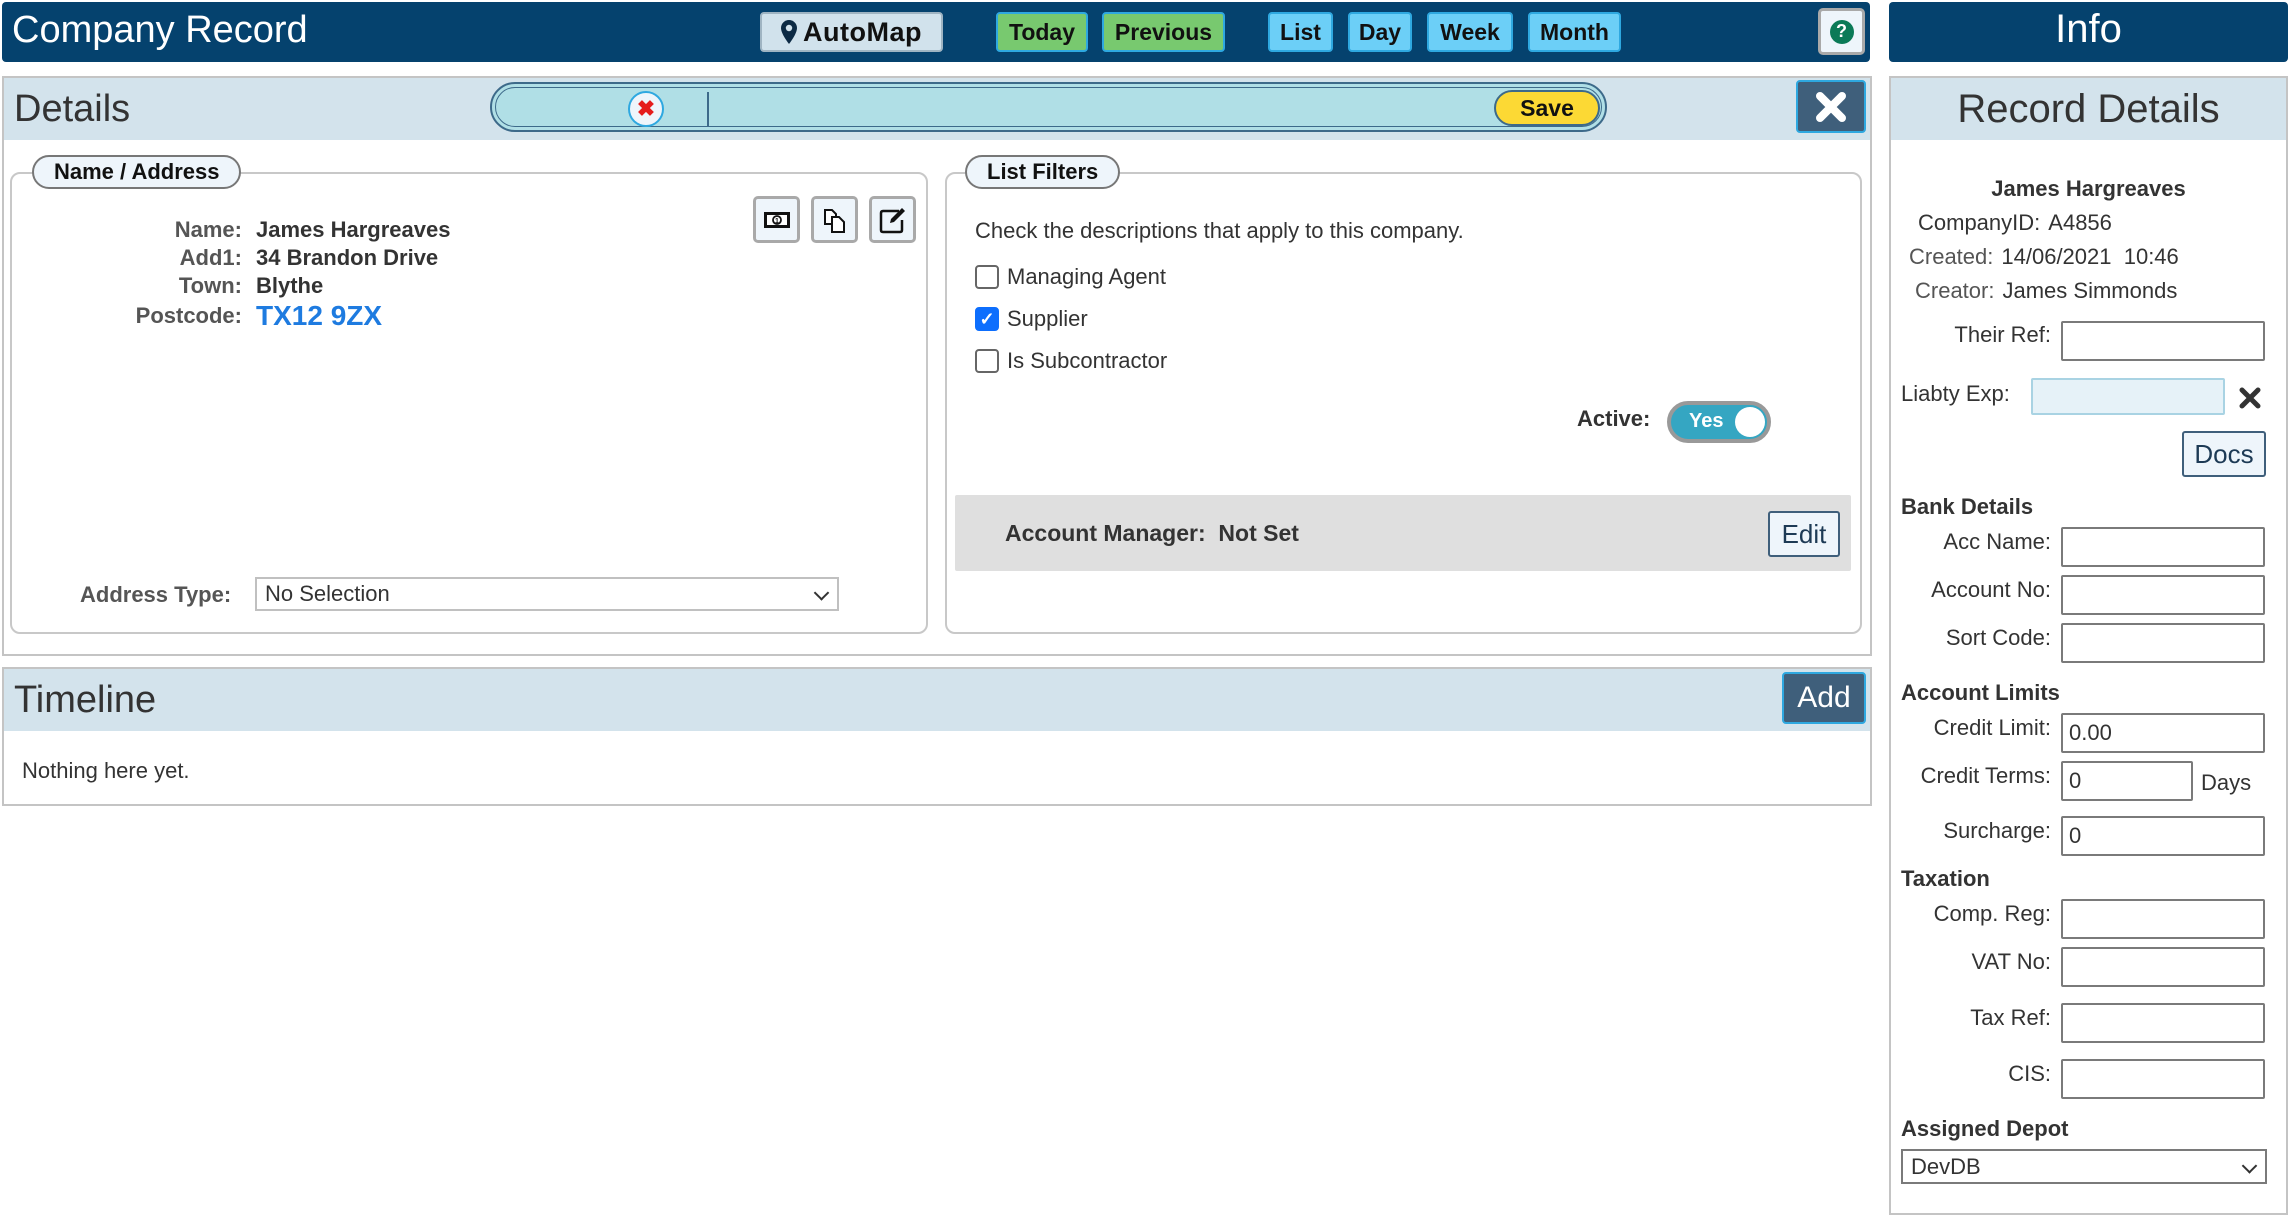  I want to click on list-view-button: List, so click(1300, 32).